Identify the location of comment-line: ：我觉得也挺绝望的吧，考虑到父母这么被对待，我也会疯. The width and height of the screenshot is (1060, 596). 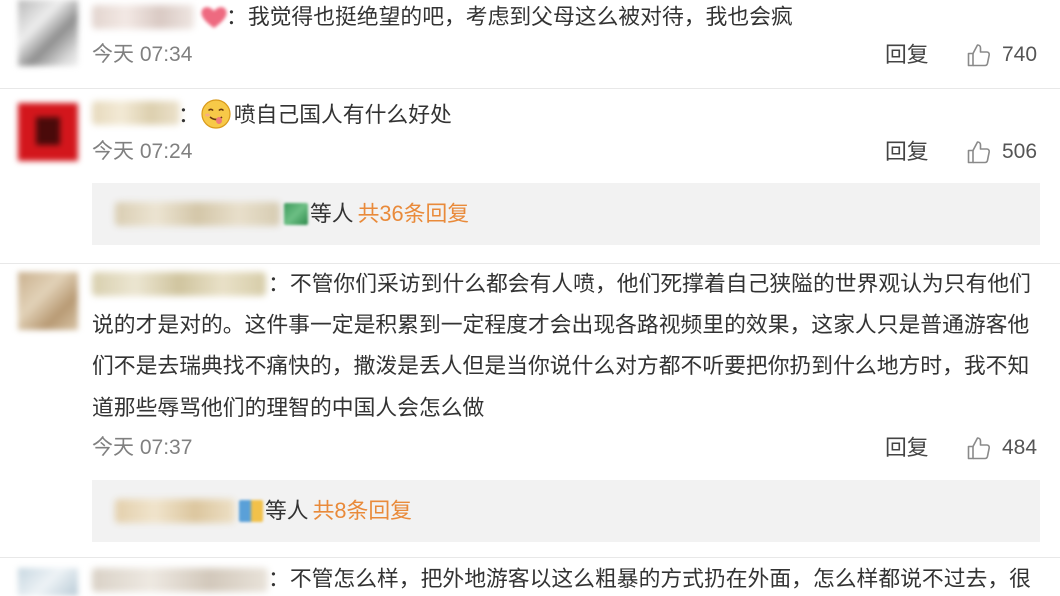
(509, 17).